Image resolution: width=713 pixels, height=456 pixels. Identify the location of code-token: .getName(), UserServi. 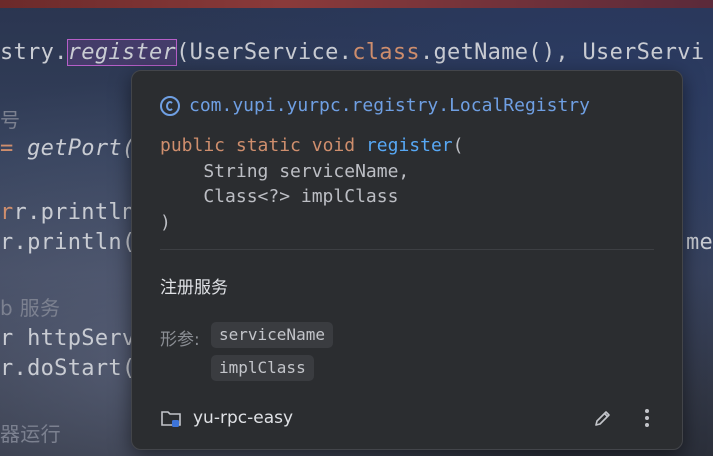
(562, 52).